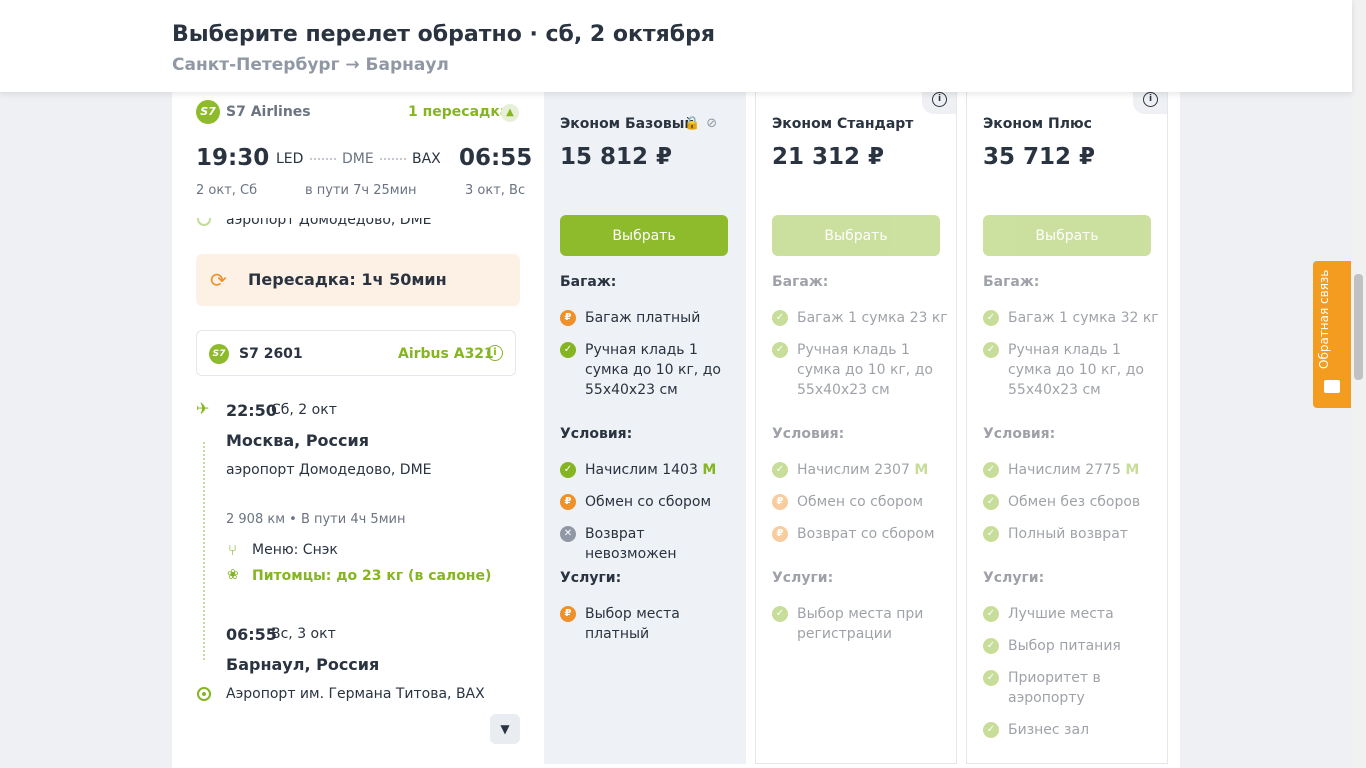  What do you see at coordinates (1359, 384) in the screenshot?
I see `page-scrollbar` at bounding box center [1359, 384].